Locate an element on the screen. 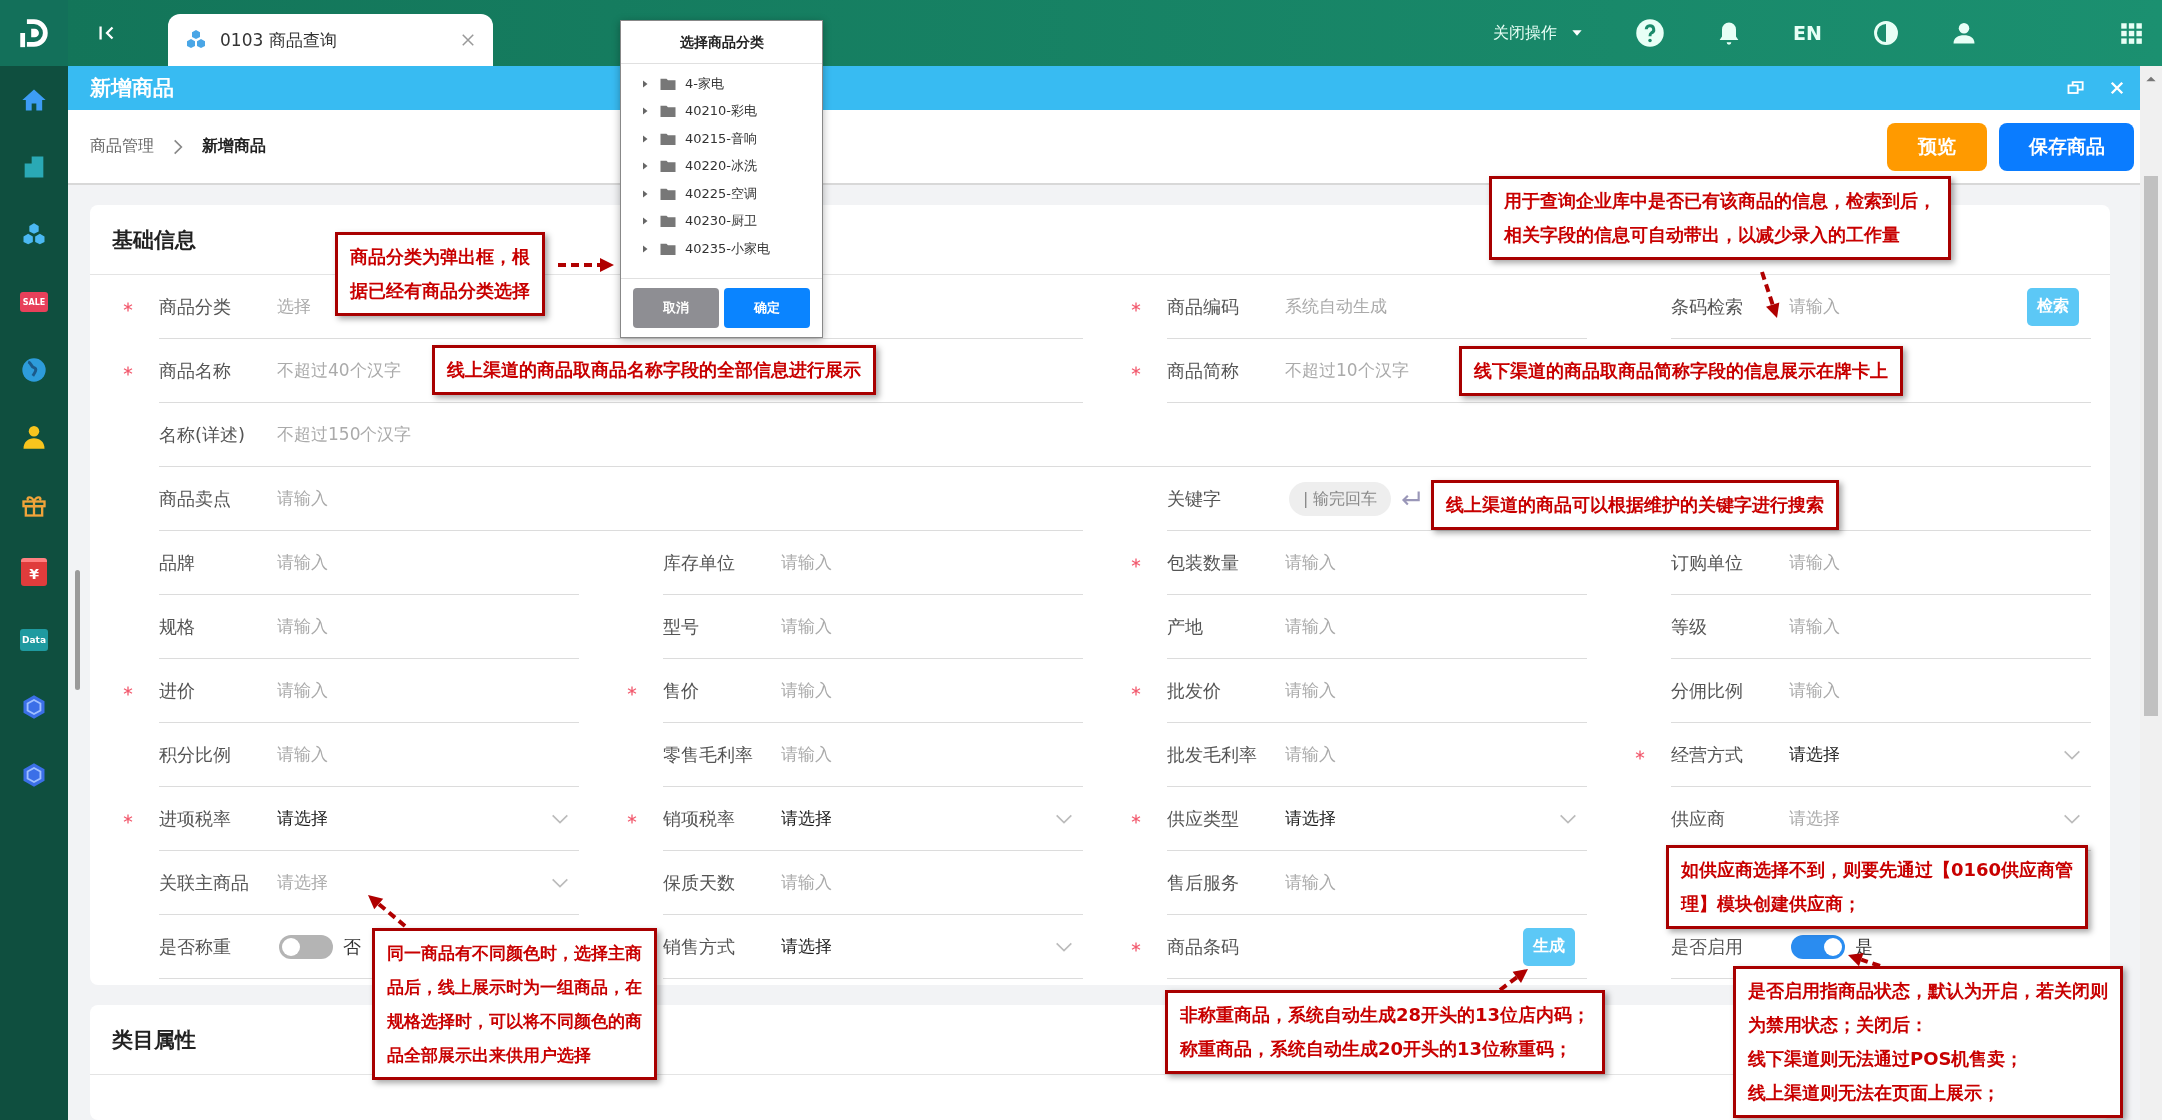 This screenshot has height=1120, width=2162. tree-item: 40225-空调 is located at coordinates (721, 193).